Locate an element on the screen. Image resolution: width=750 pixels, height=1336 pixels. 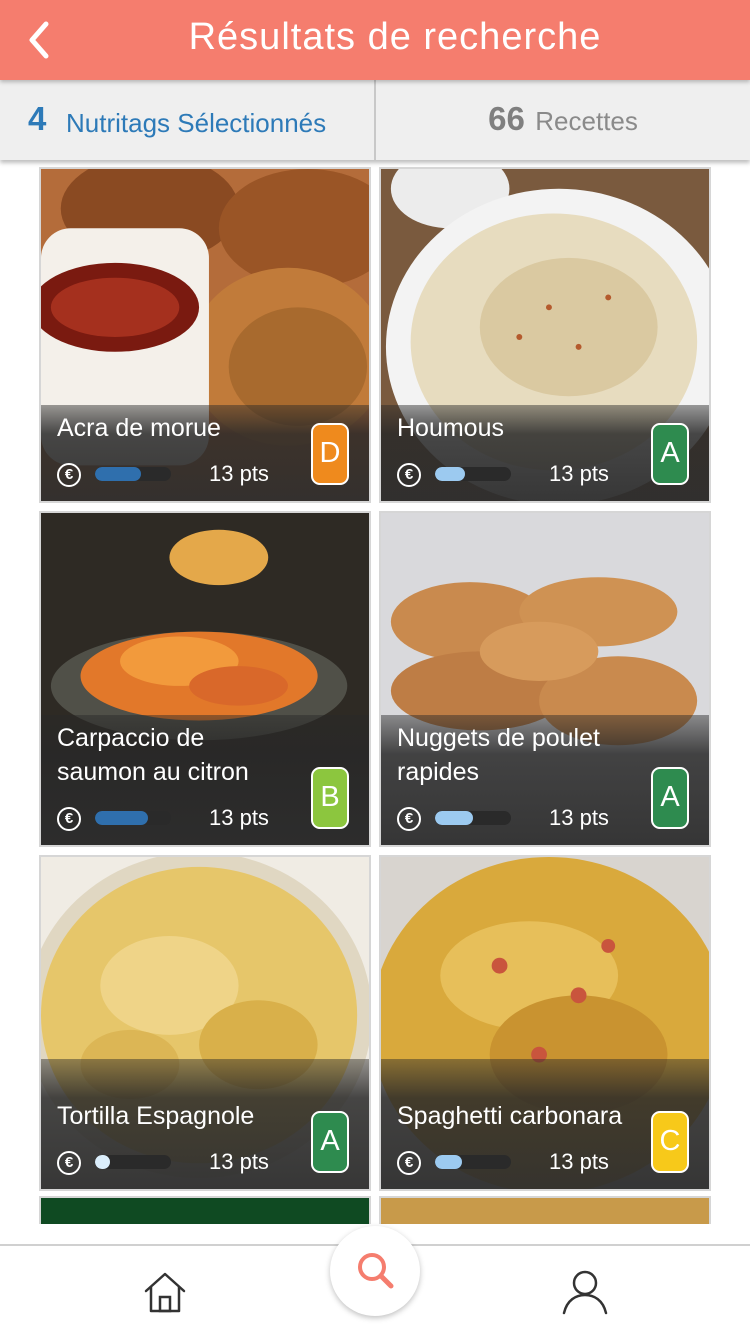
nav-home-button is located at coordinates (165, 1292).